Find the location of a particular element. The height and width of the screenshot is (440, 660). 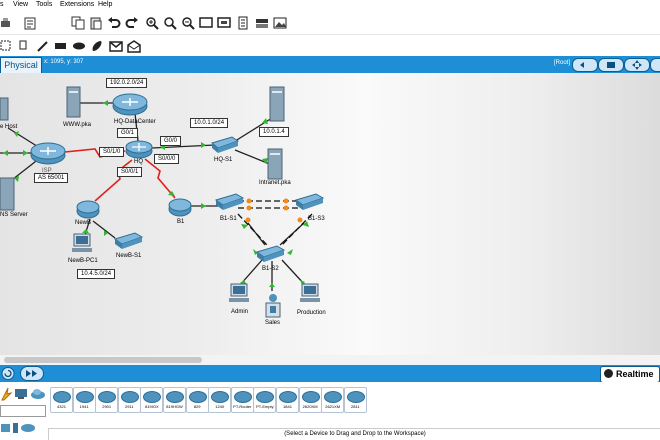

sales-pc is located at coordinates (273, 306).